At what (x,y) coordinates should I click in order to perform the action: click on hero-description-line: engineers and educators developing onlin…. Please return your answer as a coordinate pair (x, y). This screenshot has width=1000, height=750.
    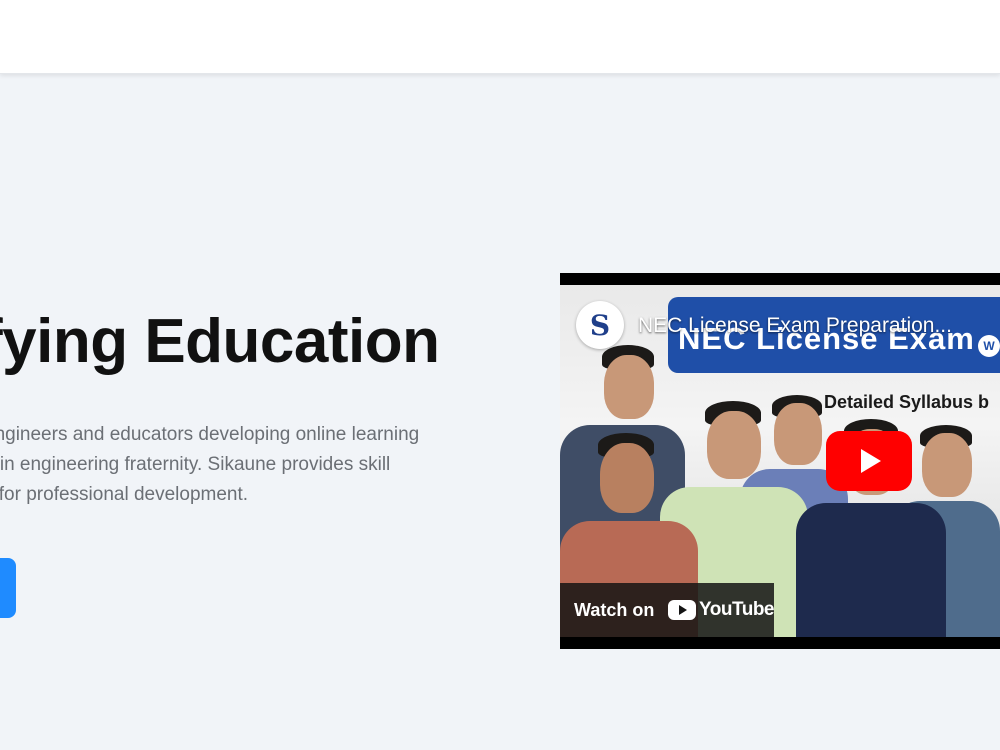
    Looking at the image, I should click on (210, 434).